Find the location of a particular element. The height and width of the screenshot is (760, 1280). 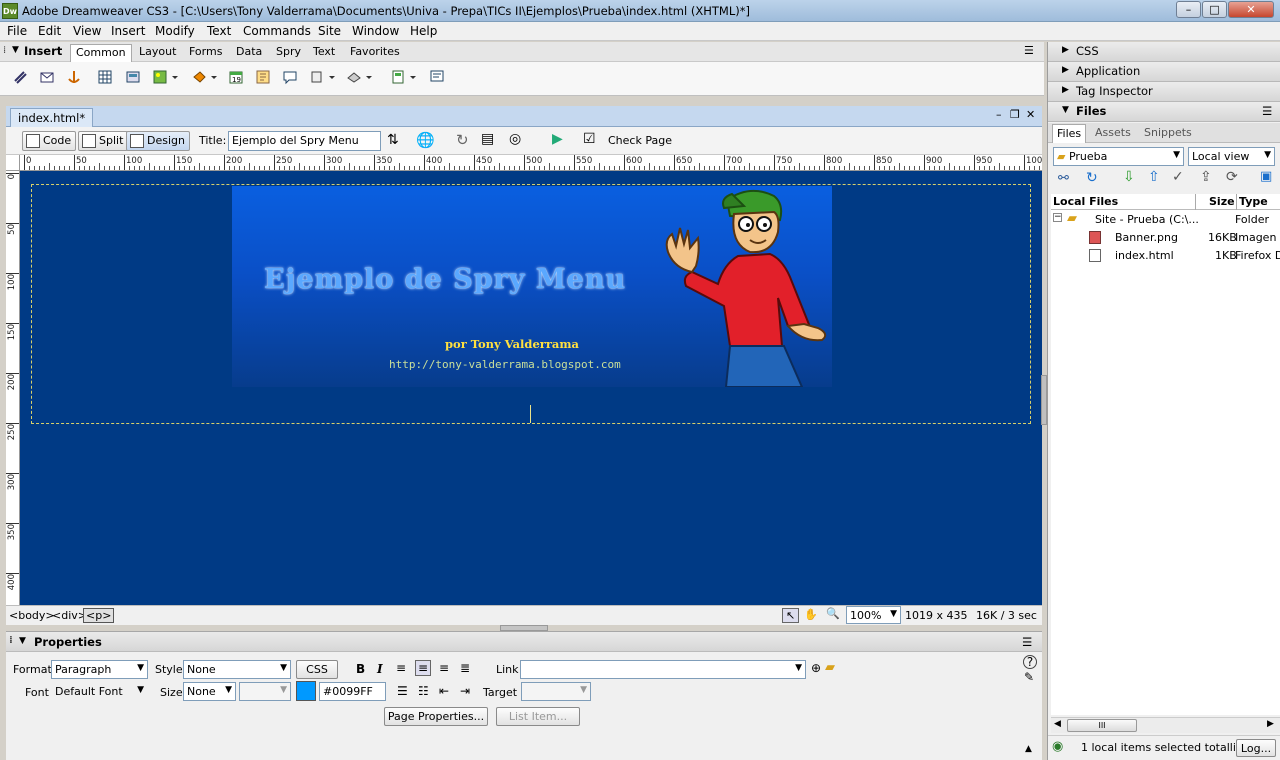

document-tab-index: index.html* is located at coordinates (52, 117).